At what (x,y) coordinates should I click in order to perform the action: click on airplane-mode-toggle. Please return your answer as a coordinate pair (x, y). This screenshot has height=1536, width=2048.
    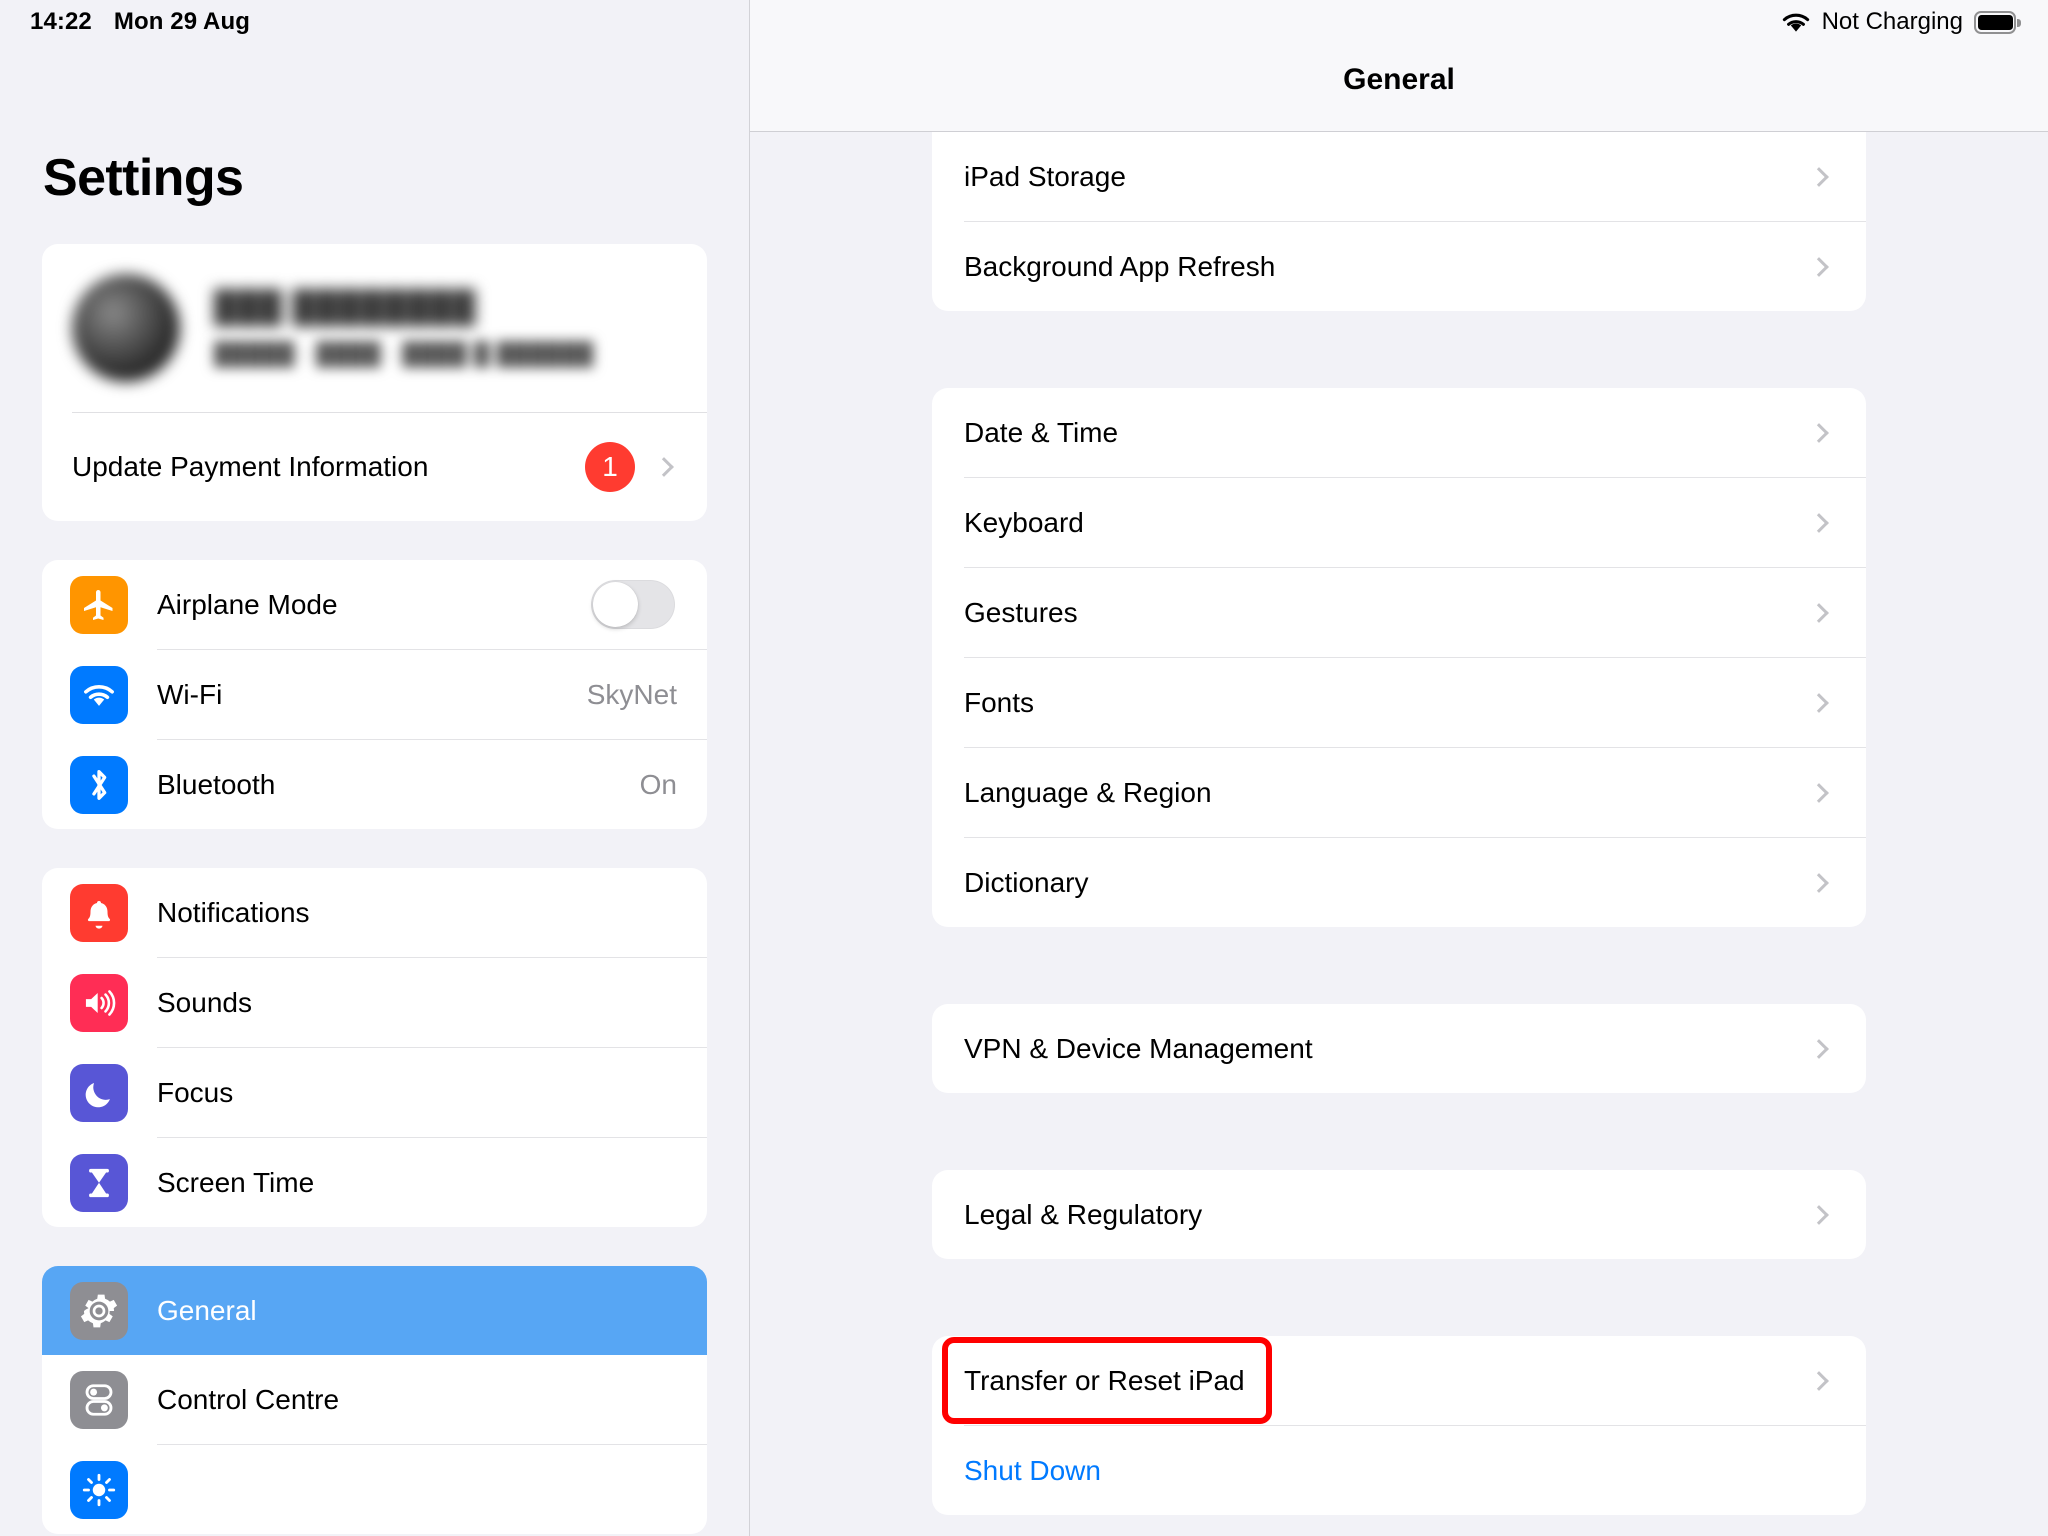
    Looking at the image, I should click on (633, 604).